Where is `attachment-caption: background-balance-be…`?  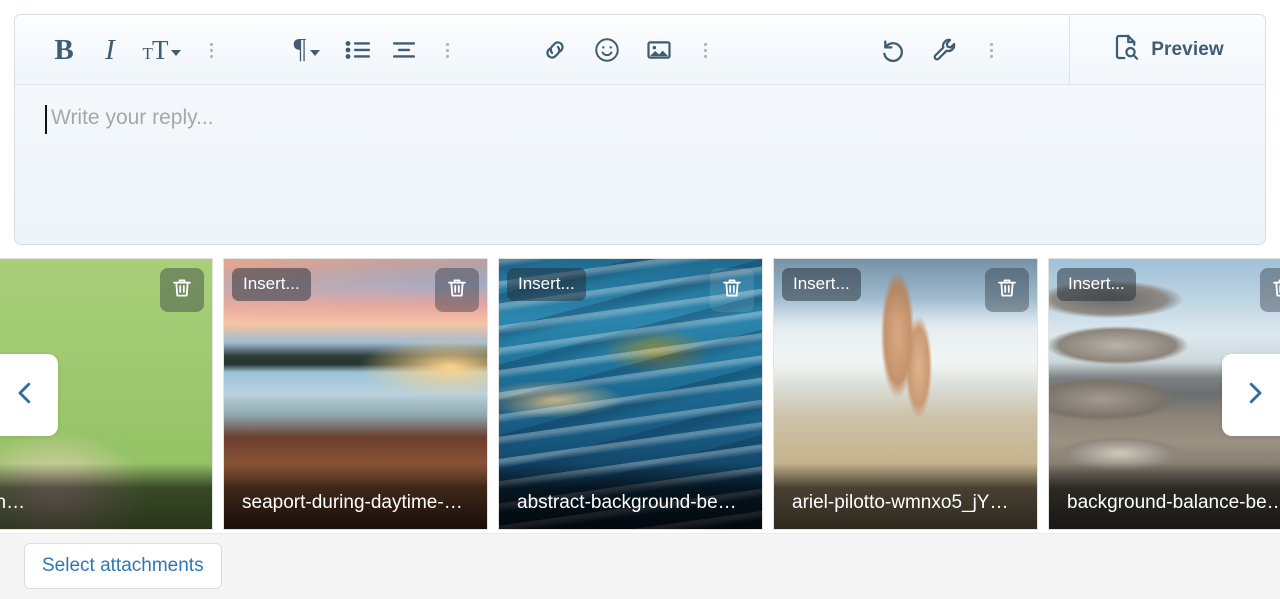 attachment-caption: background-balance-be… is located at coordinates (1164, 496).